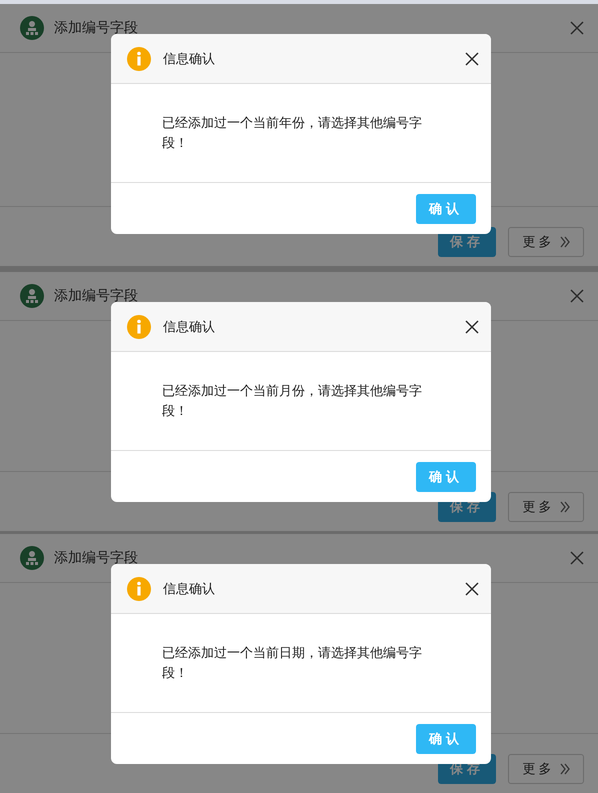 This screenshot has width=598, height=793. What do you see at coordinates (292, 402) in the screenshot?
I see `message-text: 已经添加过一个当前月份，请选择其他编号字段！` at bounding box center [292, 402].